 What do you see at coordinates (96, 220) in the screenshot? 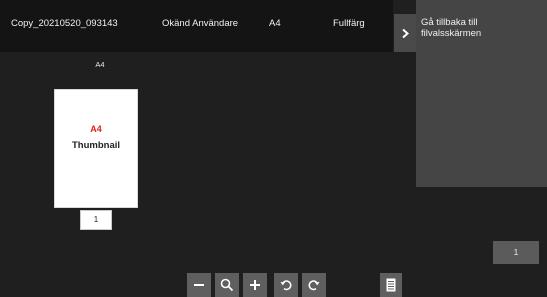
I see `page-number-box: 1` at bounding box center [96, 220].